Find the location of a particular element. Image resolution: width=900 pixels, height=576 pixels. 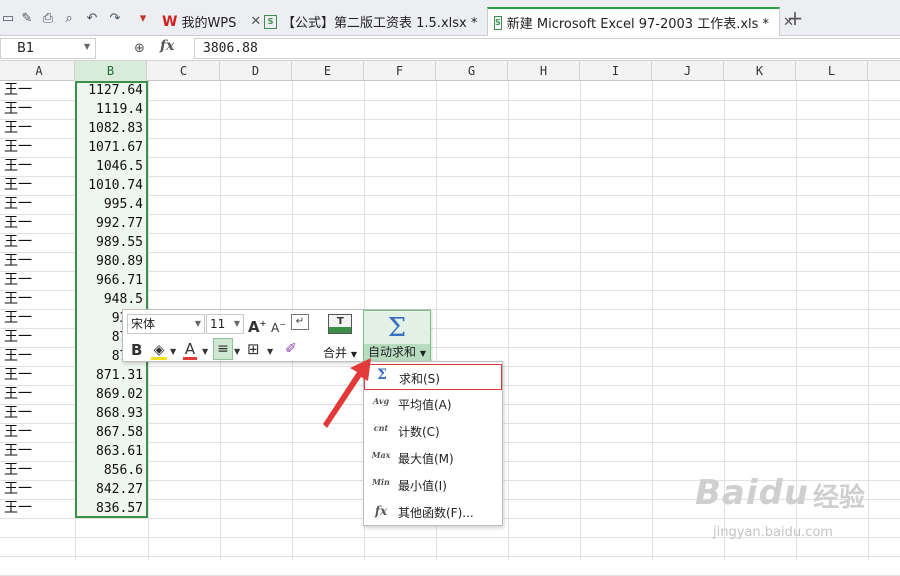

cell-amount: 1127.64 is located at coordinates (111, 90).